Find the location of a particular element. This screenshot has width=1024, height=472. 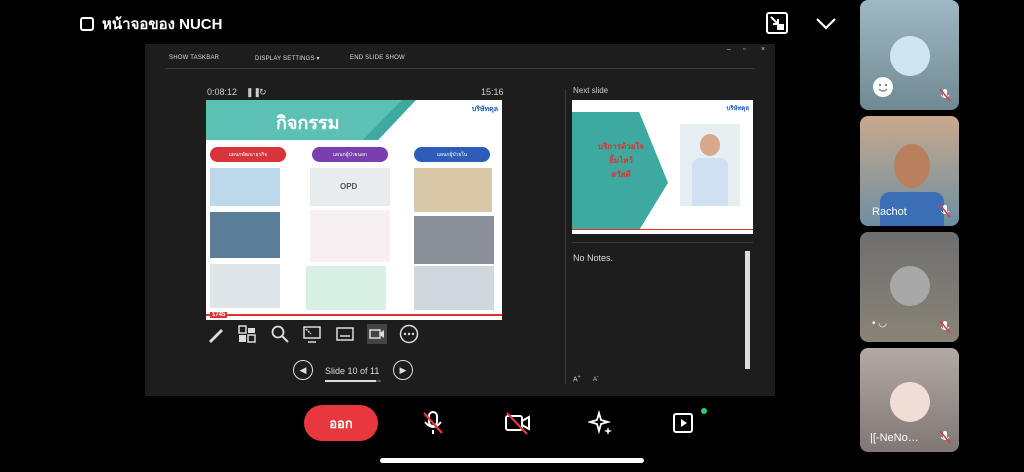

subtitles-icon is located at coordinates (345, 334).